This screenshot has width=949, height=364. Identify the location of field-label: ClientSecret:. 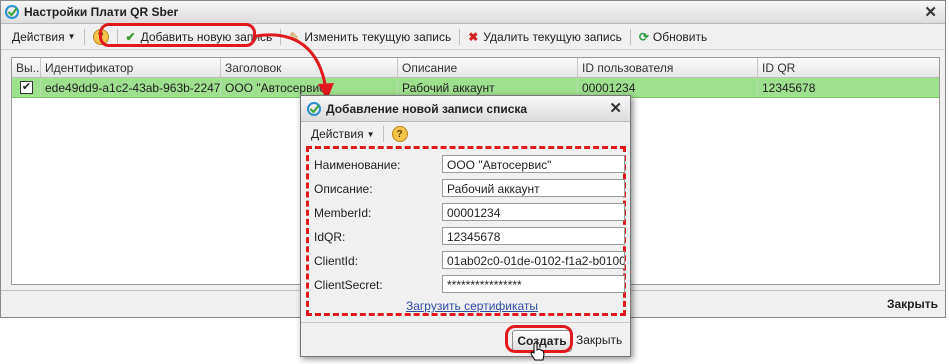
(348, 285).